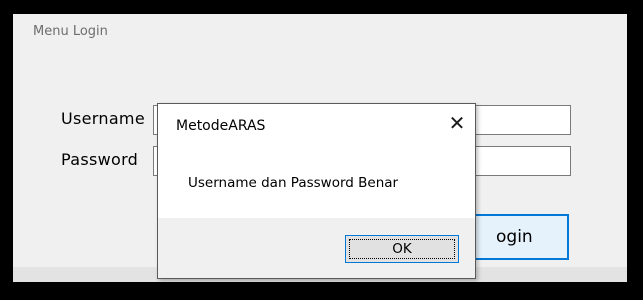 This screenshot has width=643, height=300. I want to click on ok-focus-ring, so click(402, 249).